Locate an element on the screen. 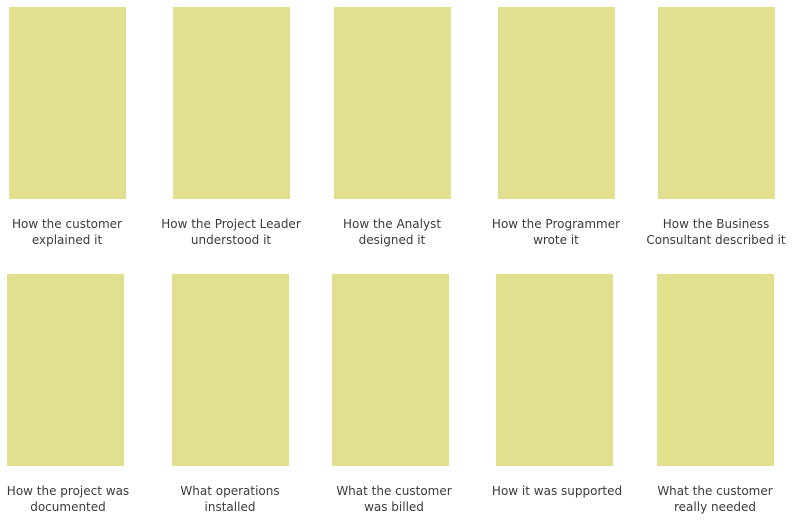  panel-caption-8-line2: was billed is located at coordinates (394, 507).